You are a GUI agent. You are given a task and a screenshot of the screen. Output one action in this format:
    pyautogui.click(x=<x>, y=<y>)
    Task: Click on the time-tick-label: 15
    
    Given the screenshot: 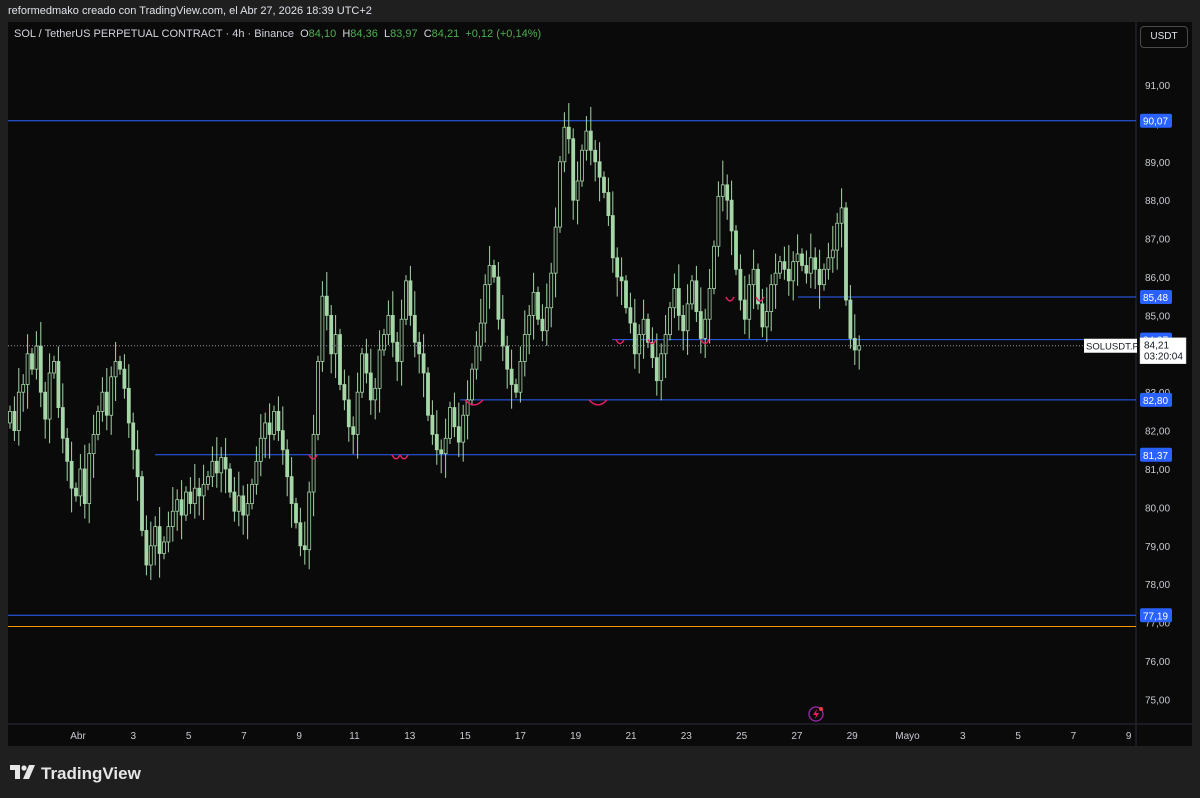 What is the action you would take?
    pyautogui.click(x=466, y=736)
    